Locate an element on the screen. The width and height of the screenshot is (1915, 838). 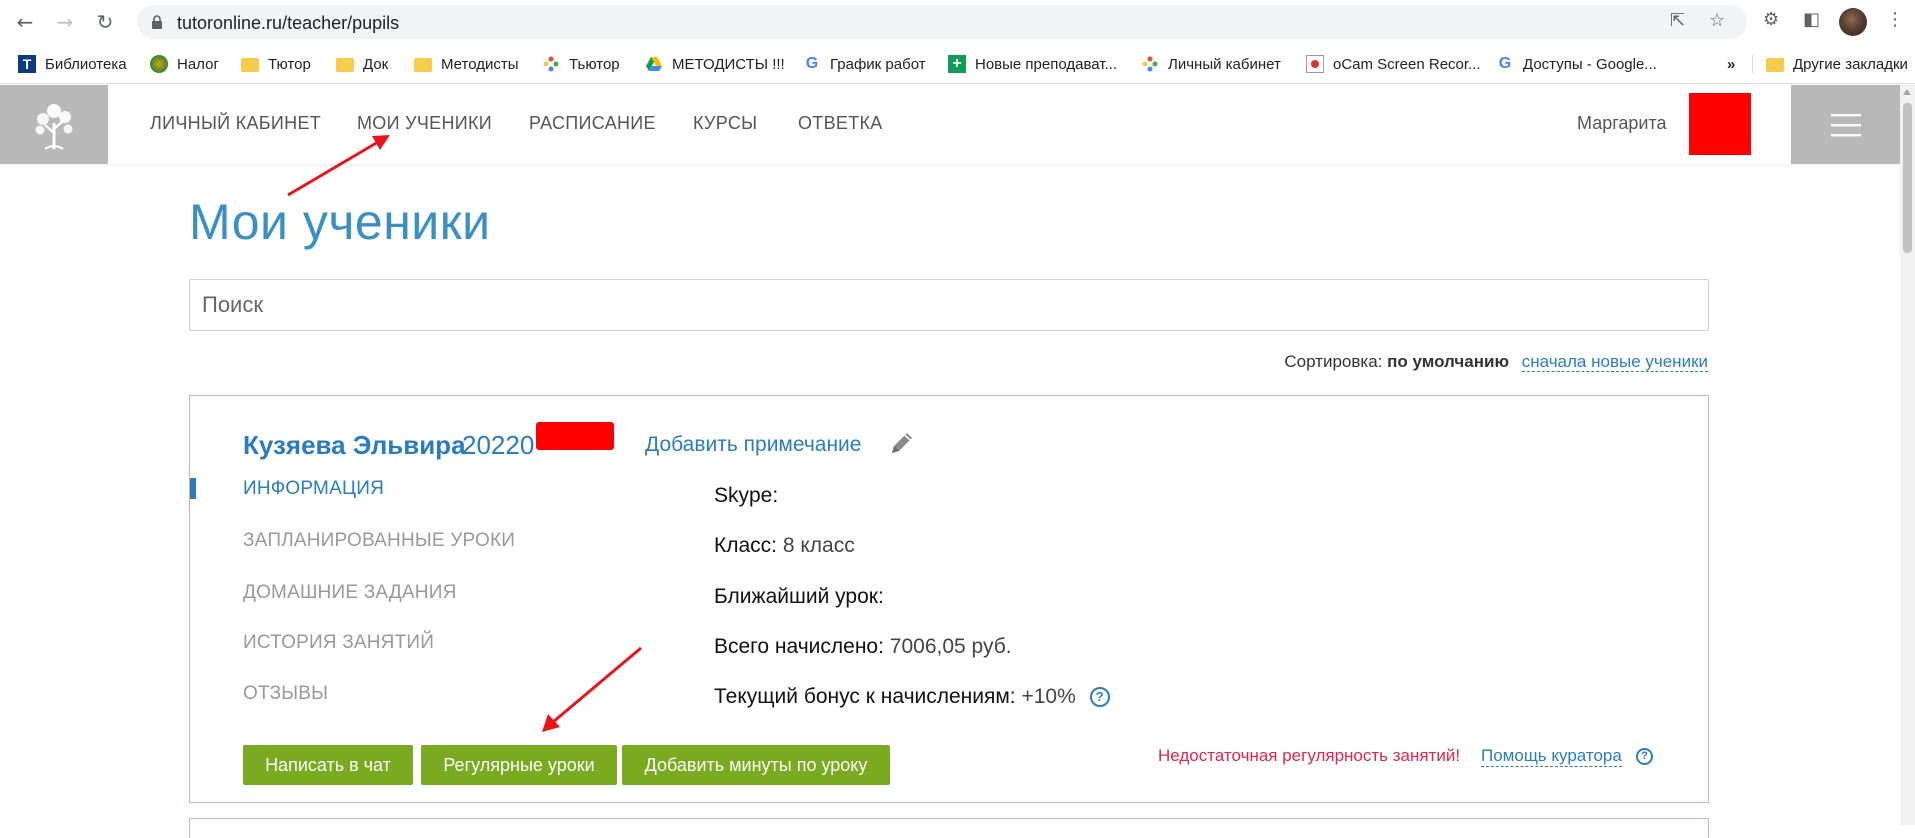
bookmark-item: Методисты is located at coordinates (466, 64).